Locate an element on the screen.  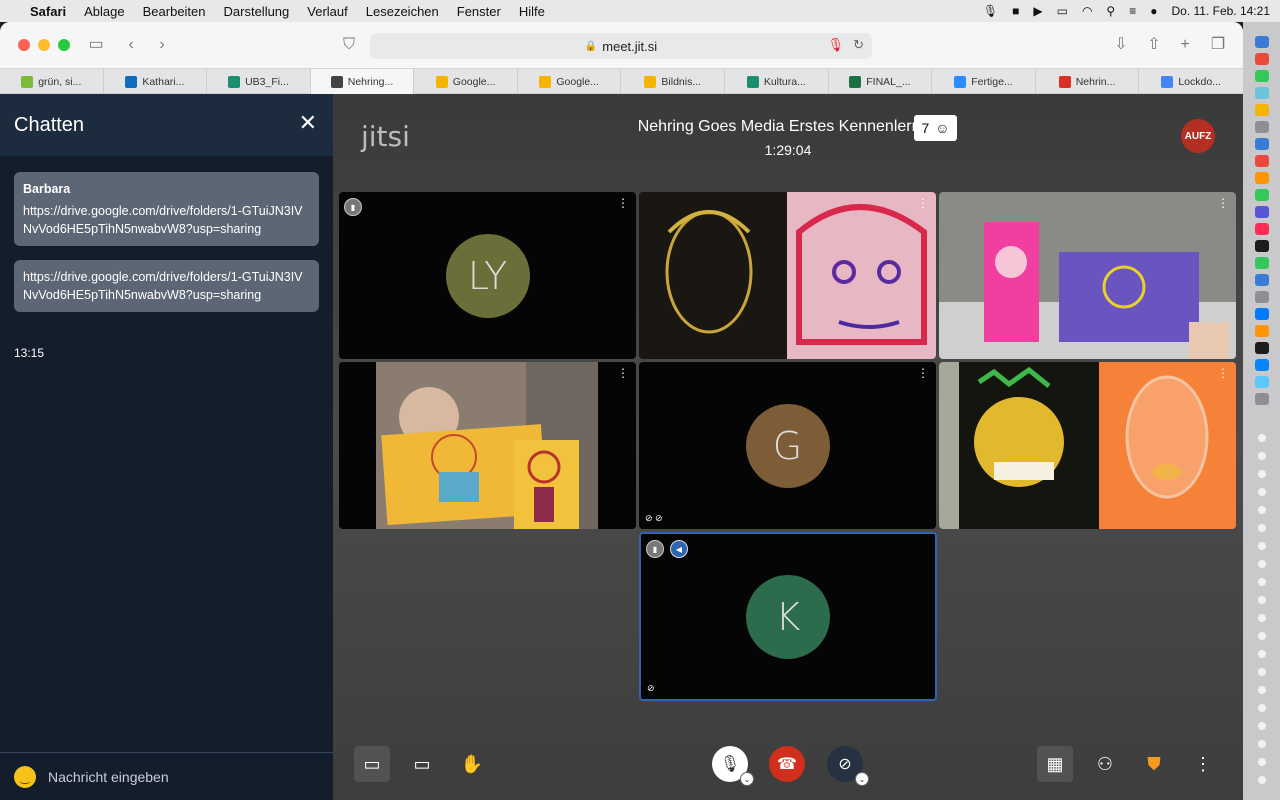
hangup-icon: ☎ is located at coordinates (787, 764).